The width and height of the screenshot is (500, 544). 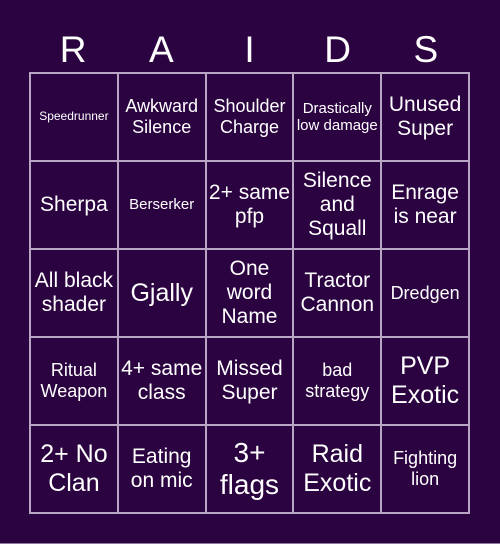 I want to click on bingo-cell: Fighting lion, so click(x=425, y=469).